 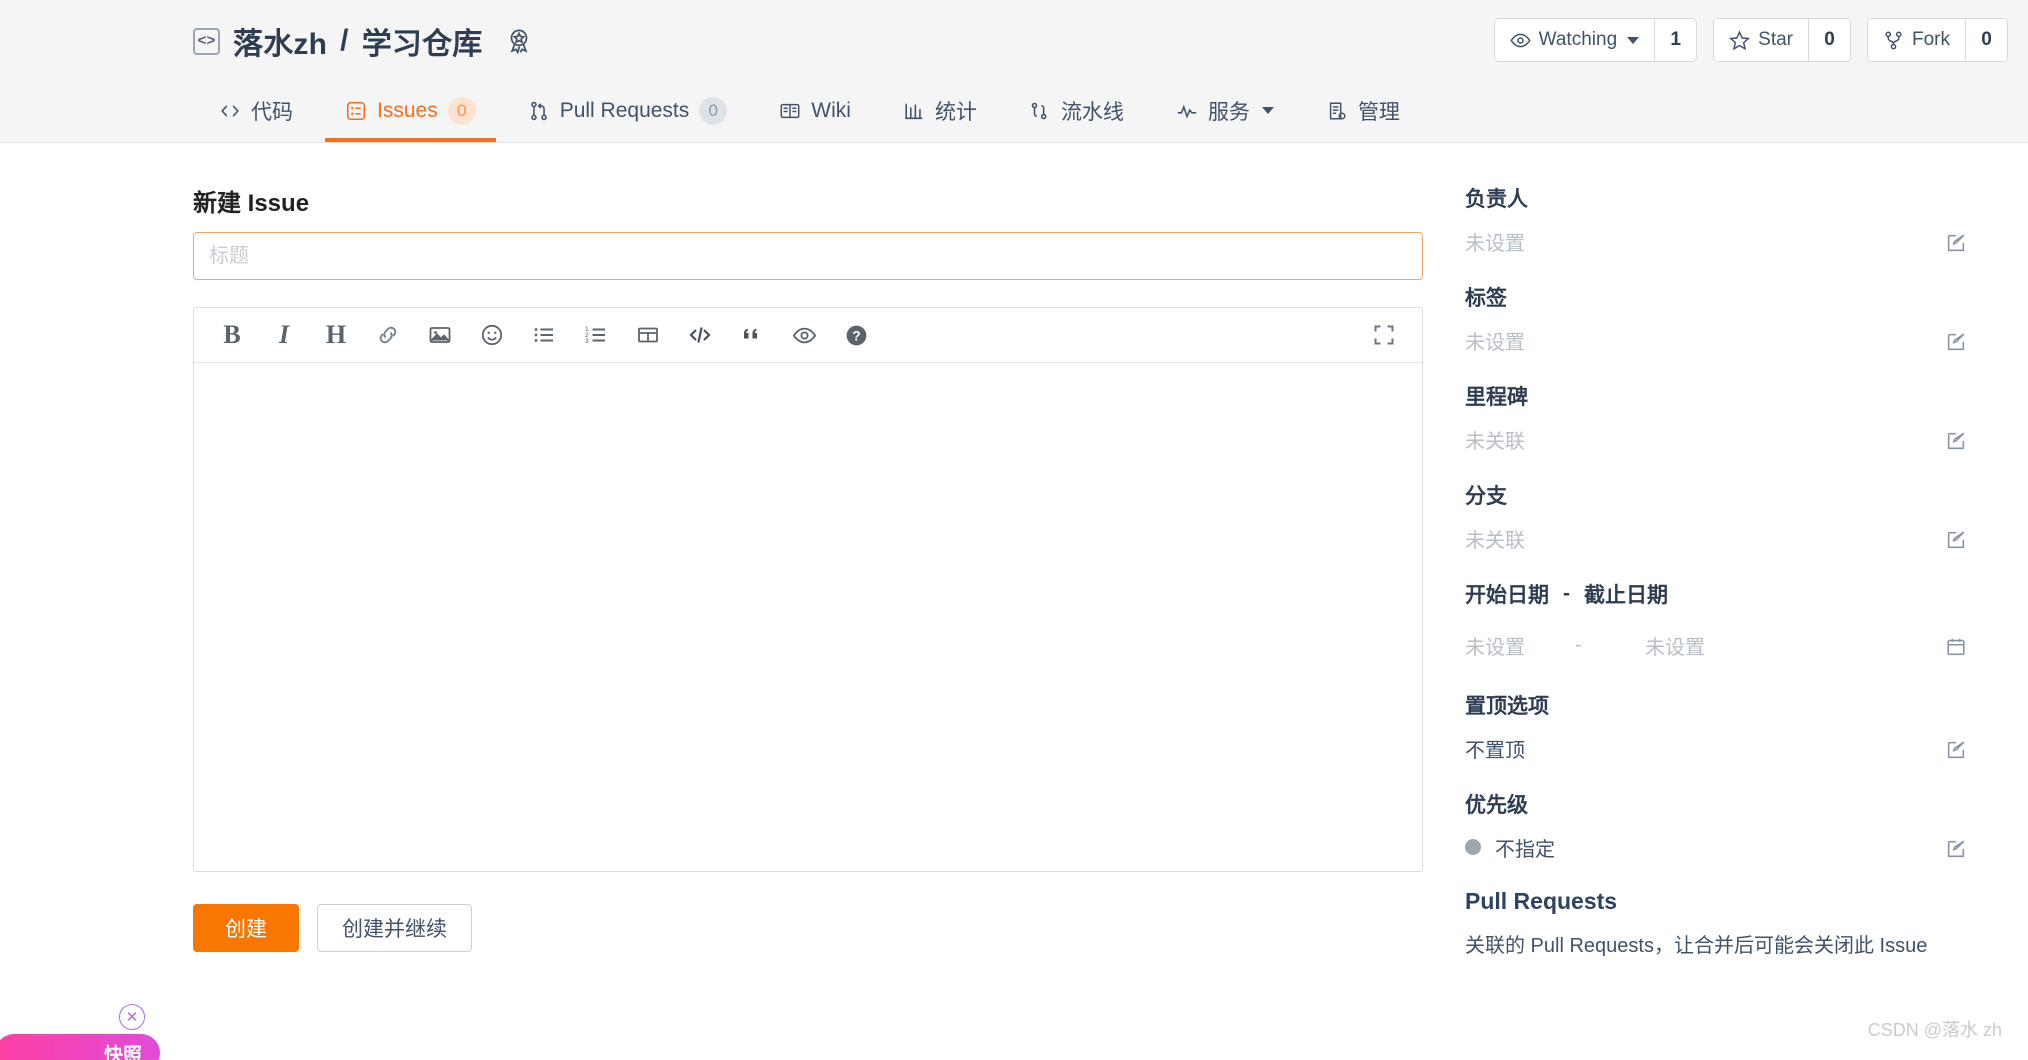 What do you see at coordinates (1496, 199) in the screenshot?
I see `assignee-label: 负责人` at bounding box center [1496, 199].